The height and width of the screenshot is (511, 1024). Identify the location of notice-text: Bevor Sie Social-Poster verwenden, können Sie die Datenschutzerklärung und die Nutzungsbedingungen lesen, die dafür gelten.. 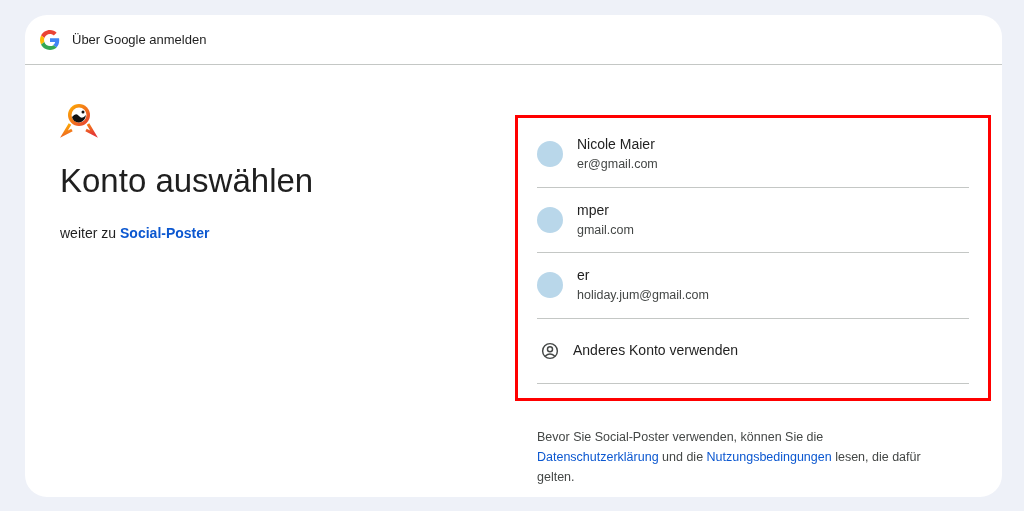
(729, 457).